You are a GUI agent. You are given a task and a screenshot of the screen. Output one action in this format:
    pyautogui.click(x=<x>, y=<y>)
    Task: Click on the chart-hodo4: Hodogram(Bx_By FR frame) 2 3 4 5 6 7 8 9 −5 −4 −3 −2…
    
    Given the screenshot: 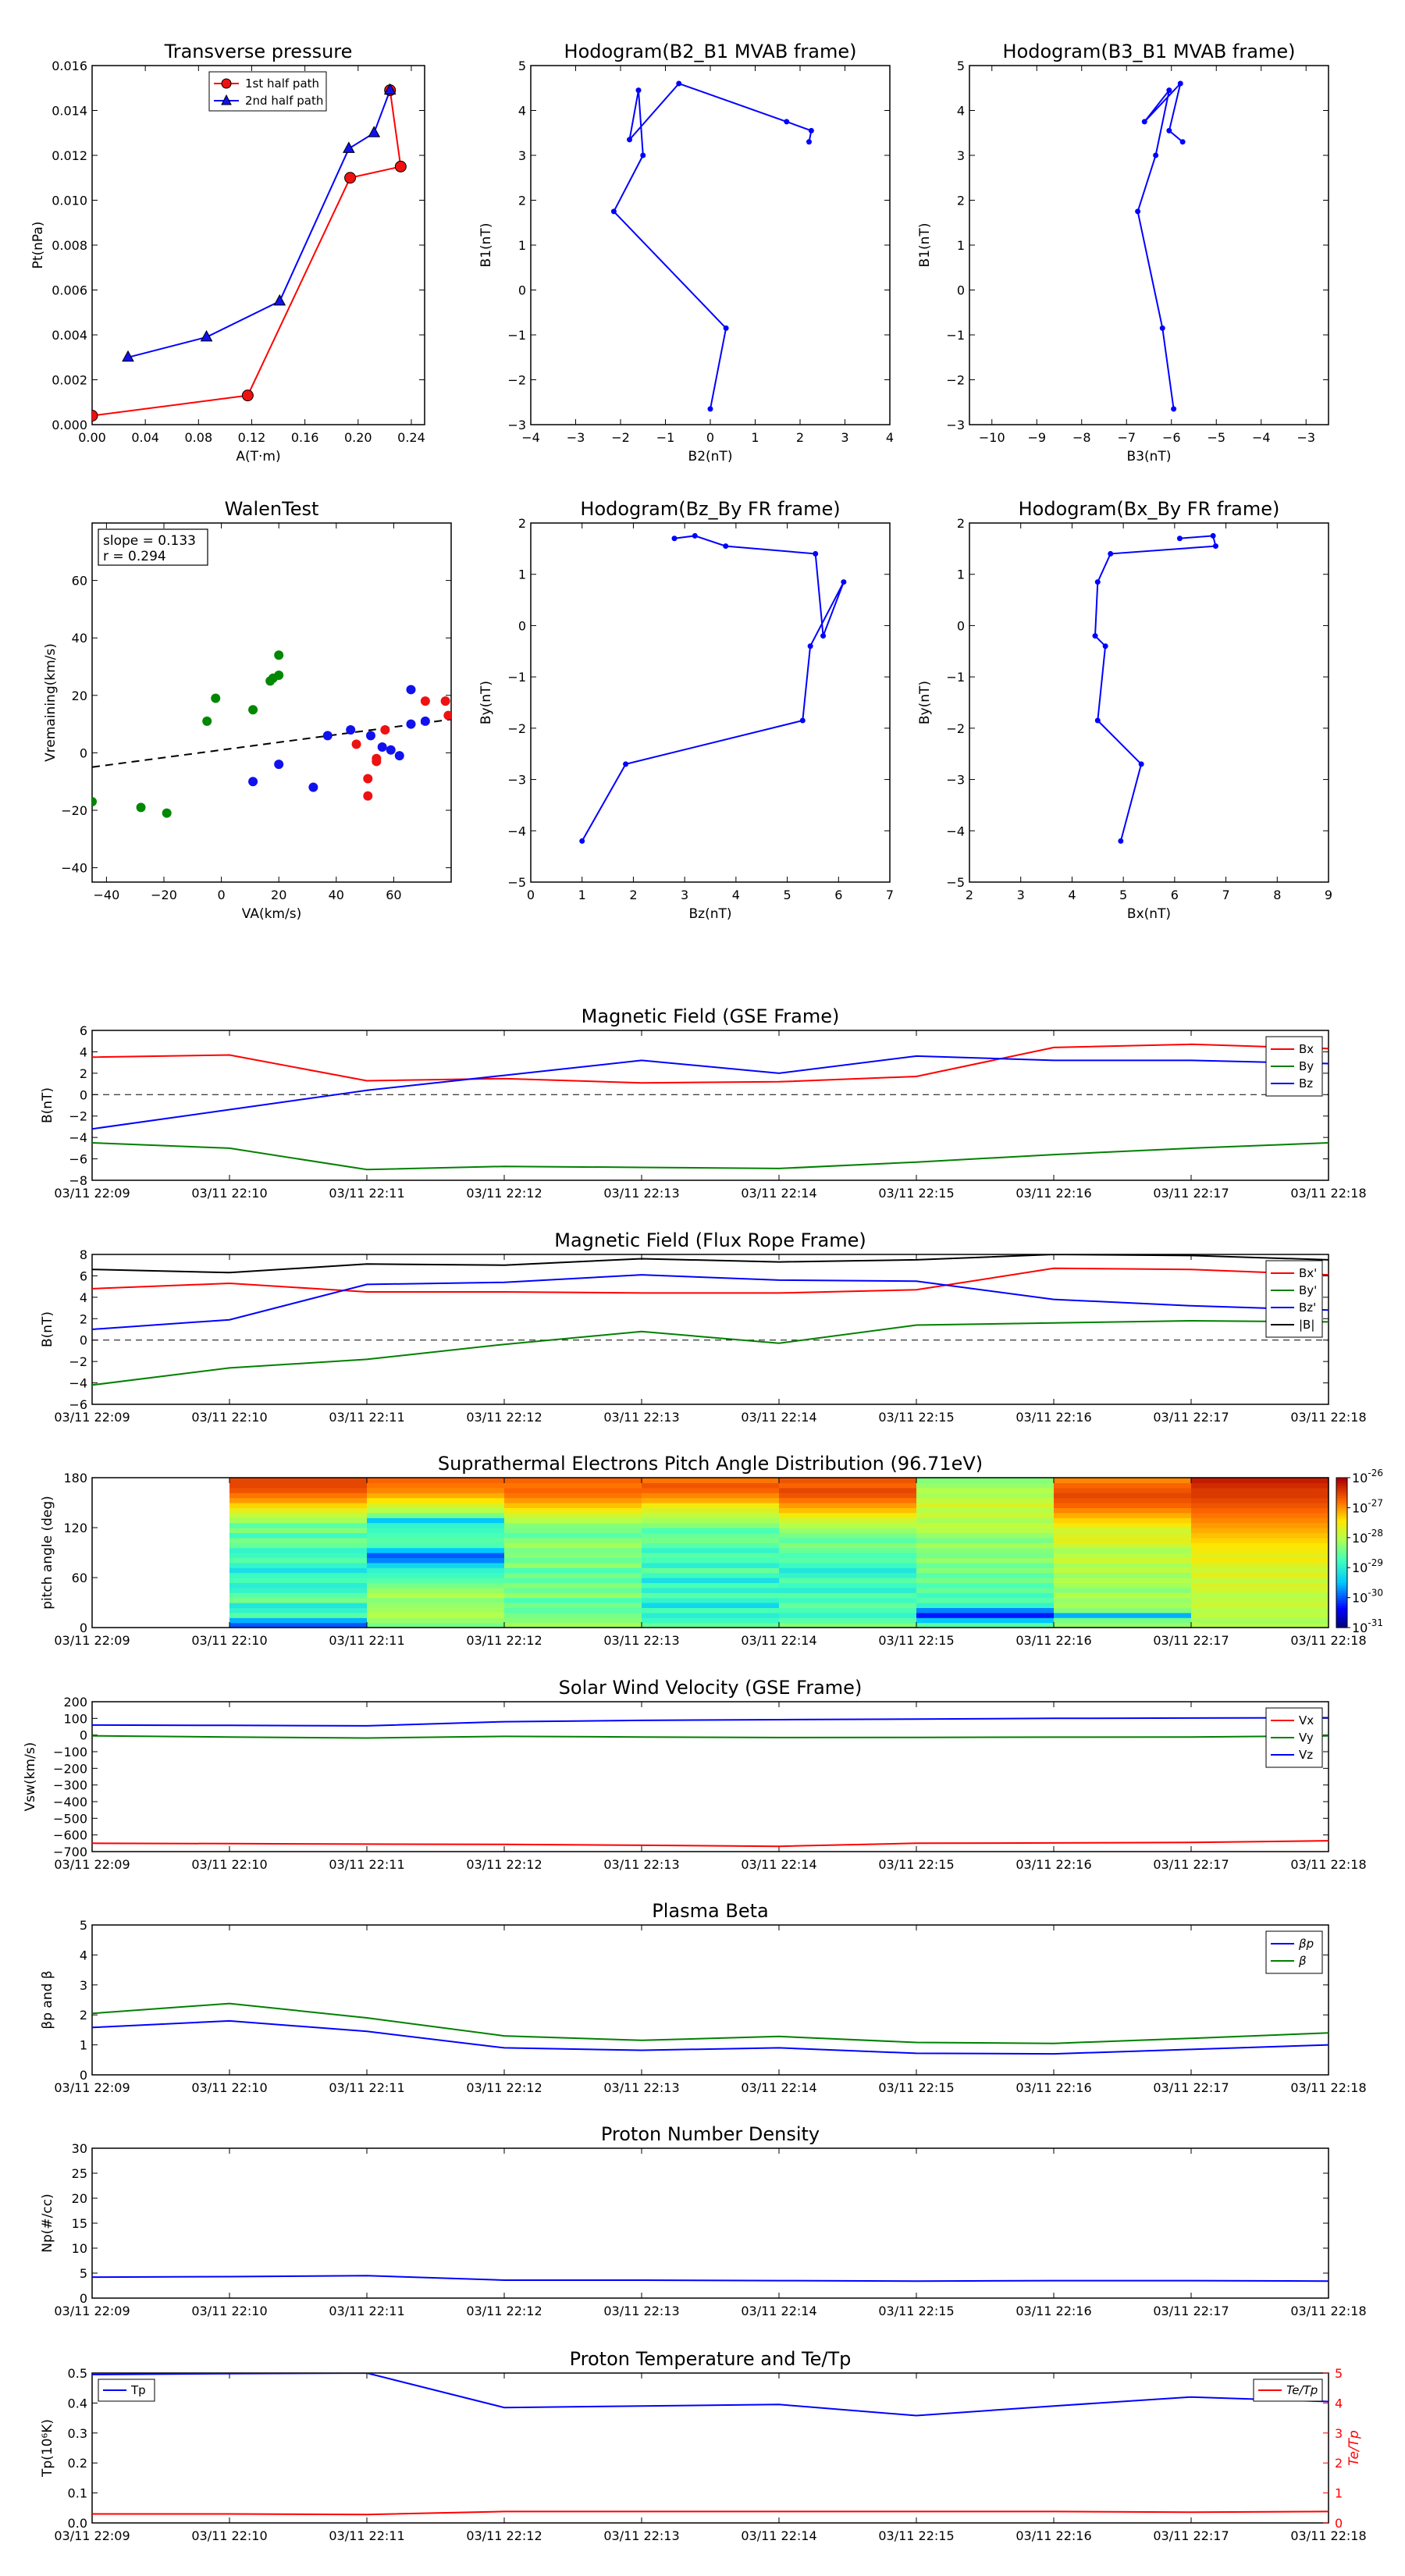 What is the action you would take?
    pyautogui.click(x=1124, y=710)
    